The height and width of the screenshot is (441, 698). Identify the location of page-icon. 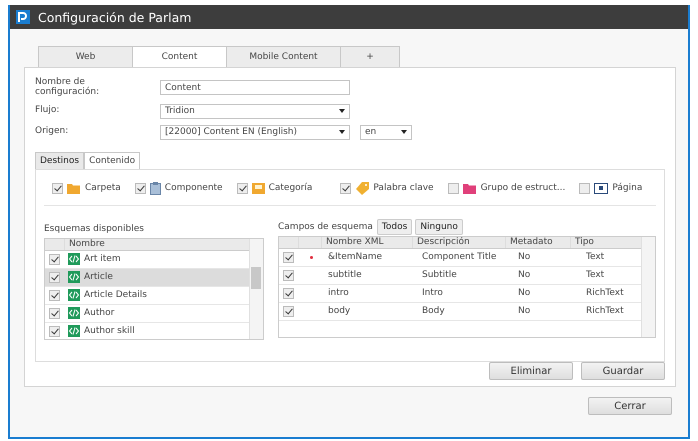
(601, 188).